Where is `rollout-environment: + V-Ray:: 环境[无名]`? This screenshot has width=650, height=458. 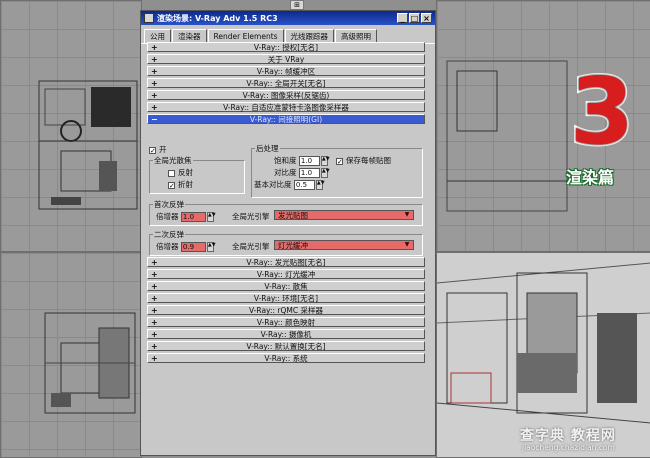
rollout-environment: + V-Ray:: 环境[无名] is located at coordinates (286, 298).